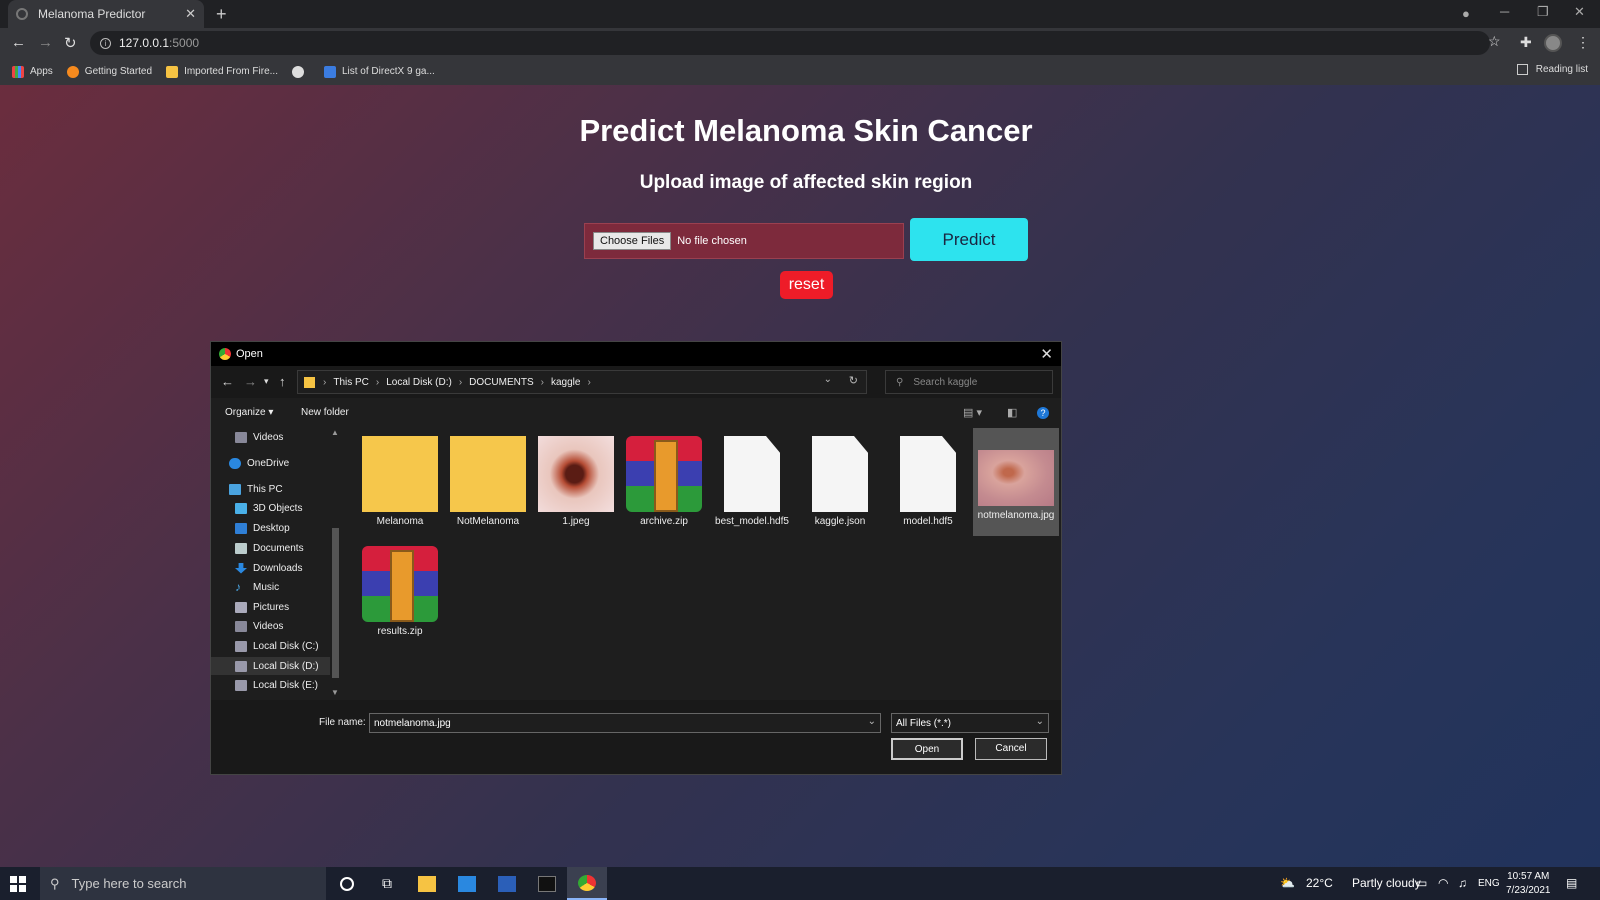  Describe the element at coordinates (183, 883) in the screenshot. I see `taskbar-search: ⚲ Type here to search` at that location.